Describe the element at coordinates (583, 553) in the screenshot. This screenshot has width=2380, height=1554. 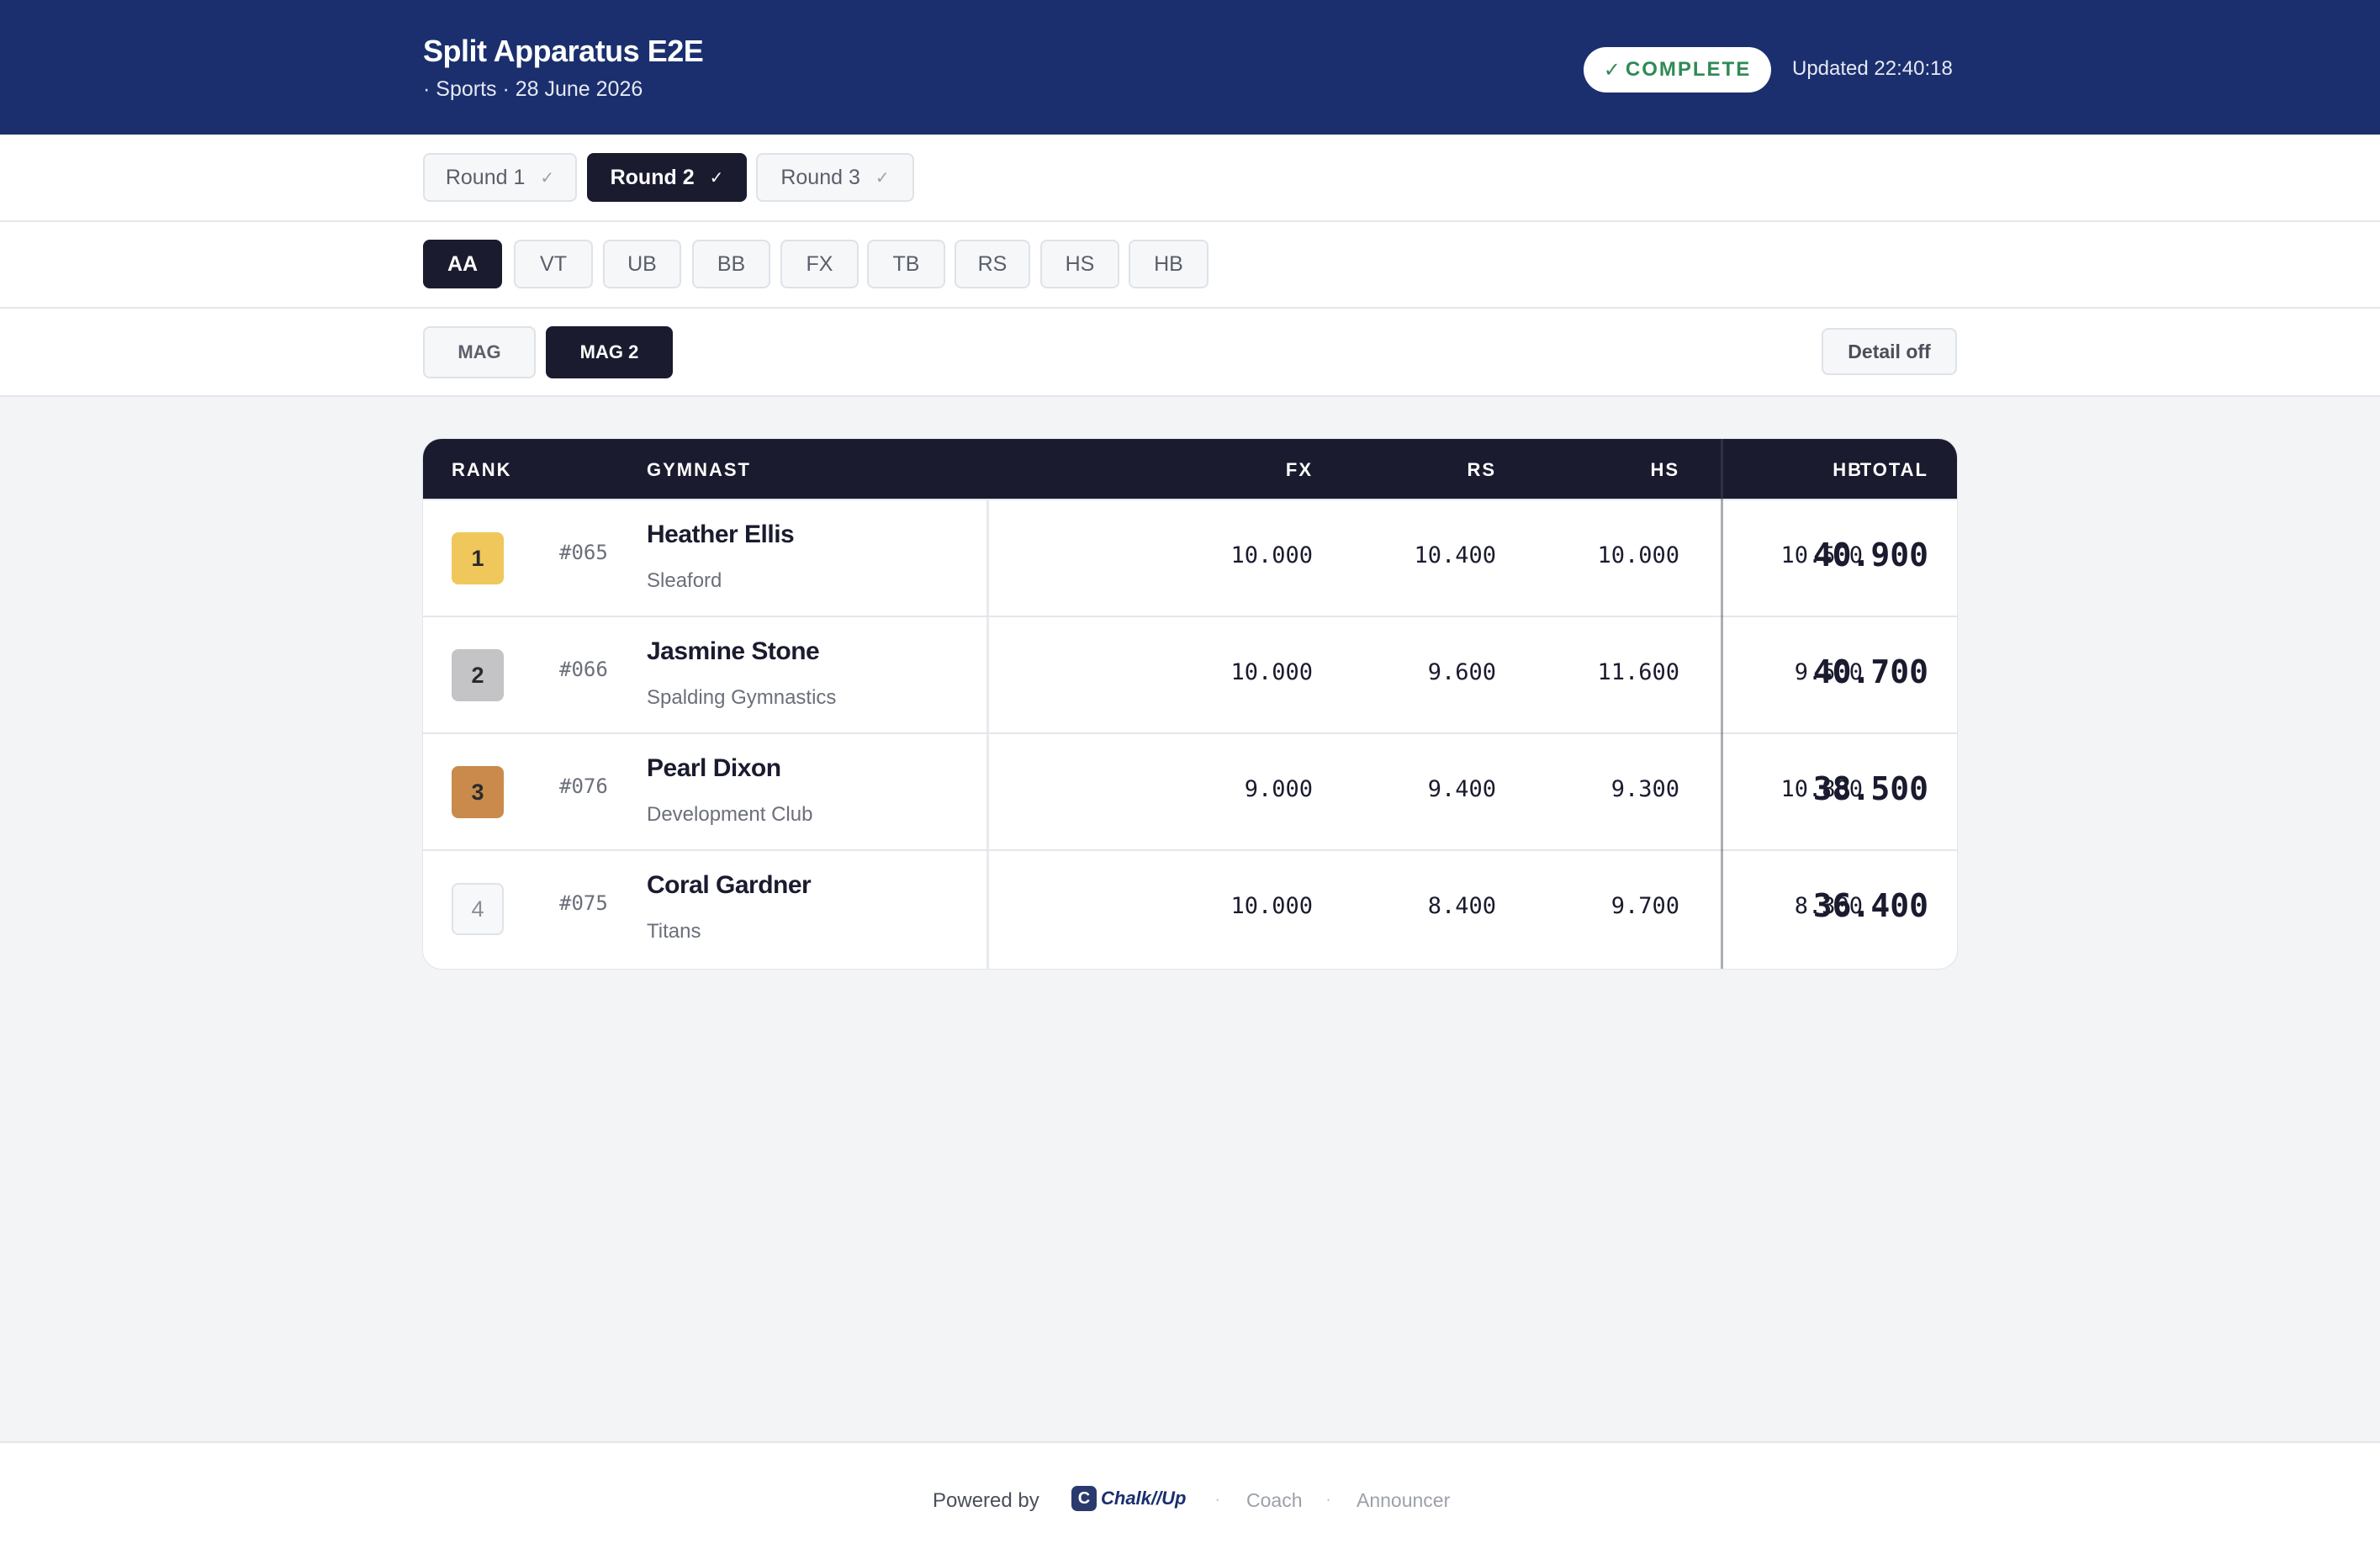
I see `bib-number: #065` at that location.